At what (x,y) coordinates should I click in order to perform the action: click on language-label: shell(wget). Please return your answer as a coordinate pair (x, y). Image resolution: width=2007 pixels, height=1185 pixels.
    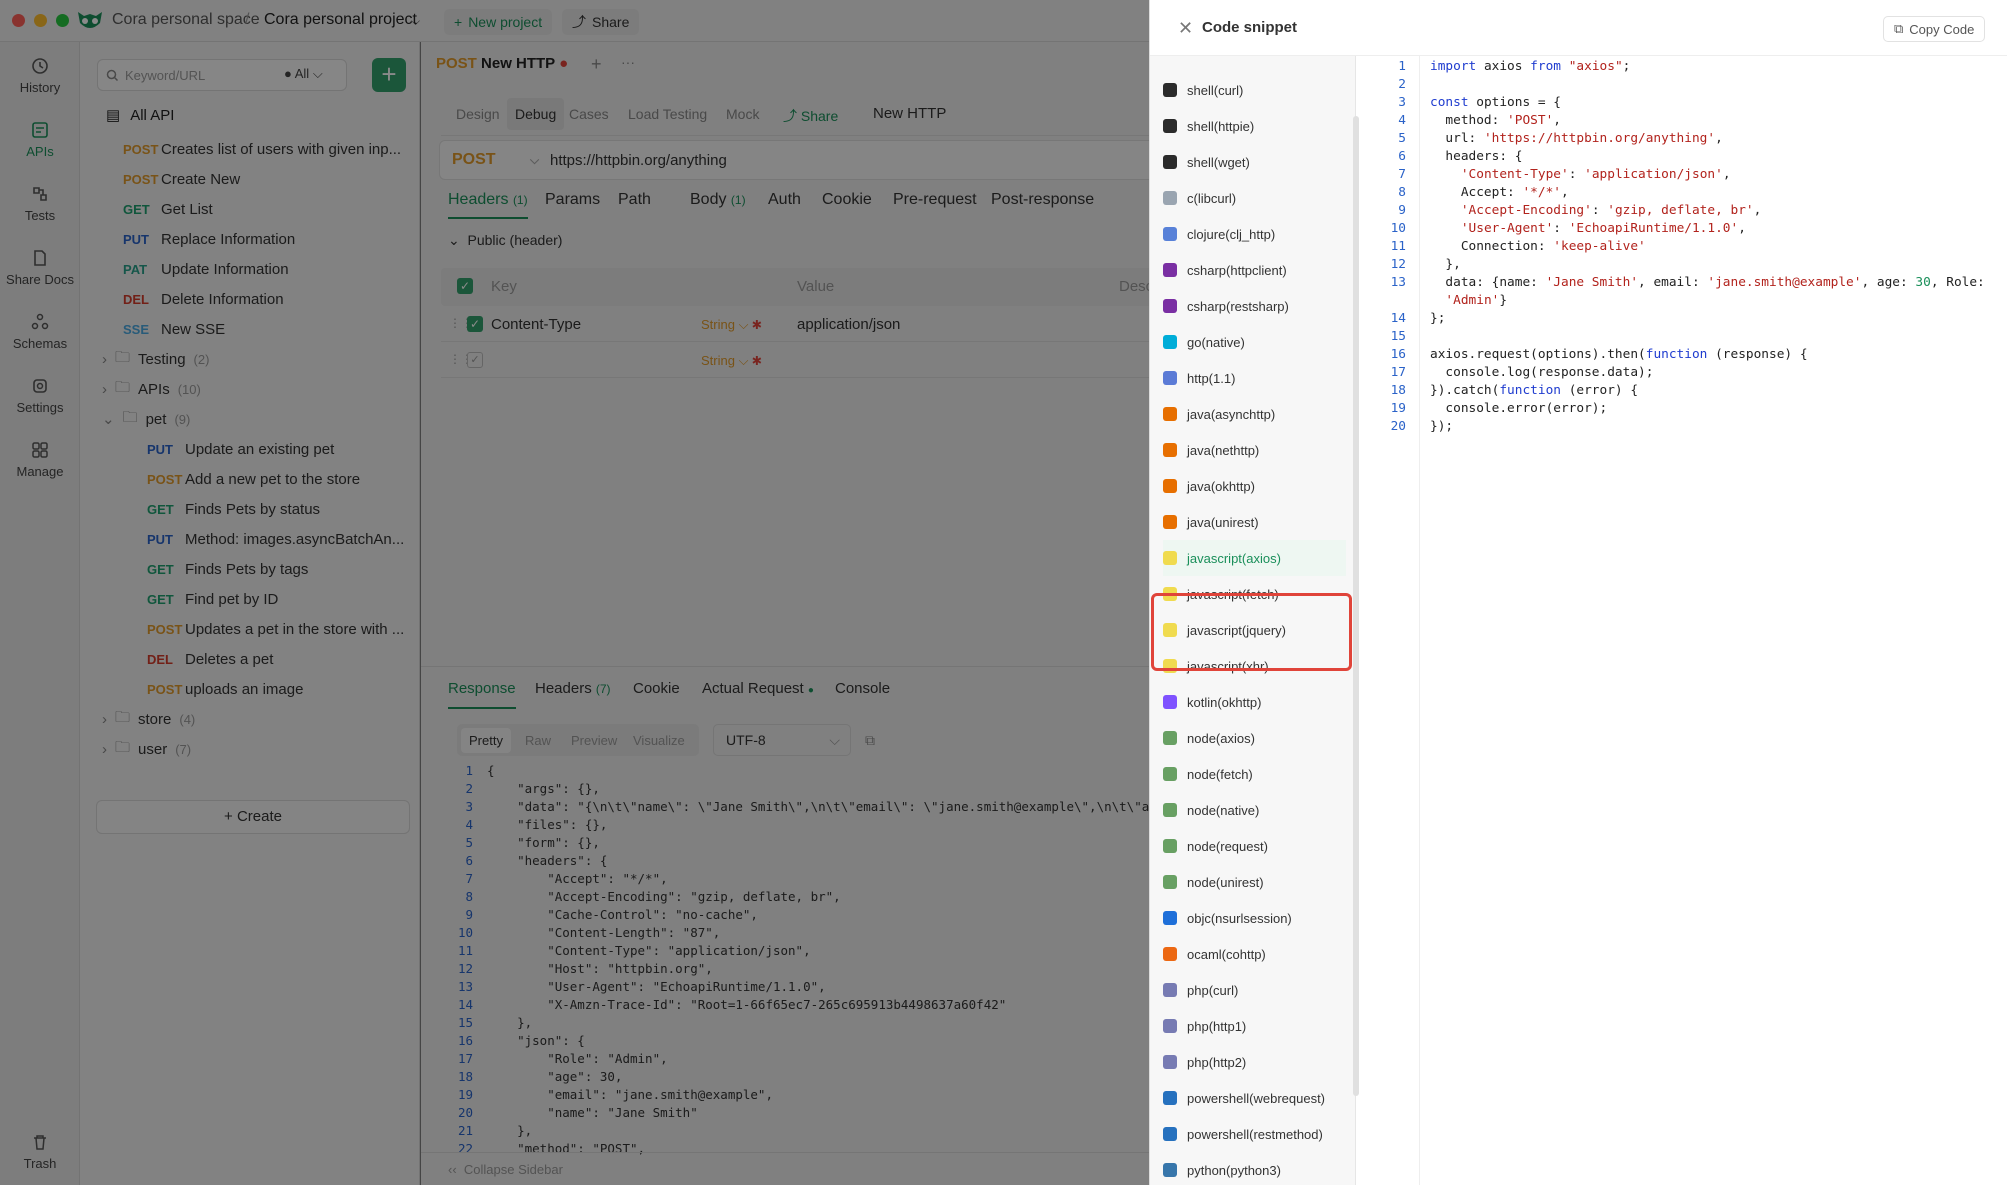
    Looking at the image, I should click on (1218, 162).